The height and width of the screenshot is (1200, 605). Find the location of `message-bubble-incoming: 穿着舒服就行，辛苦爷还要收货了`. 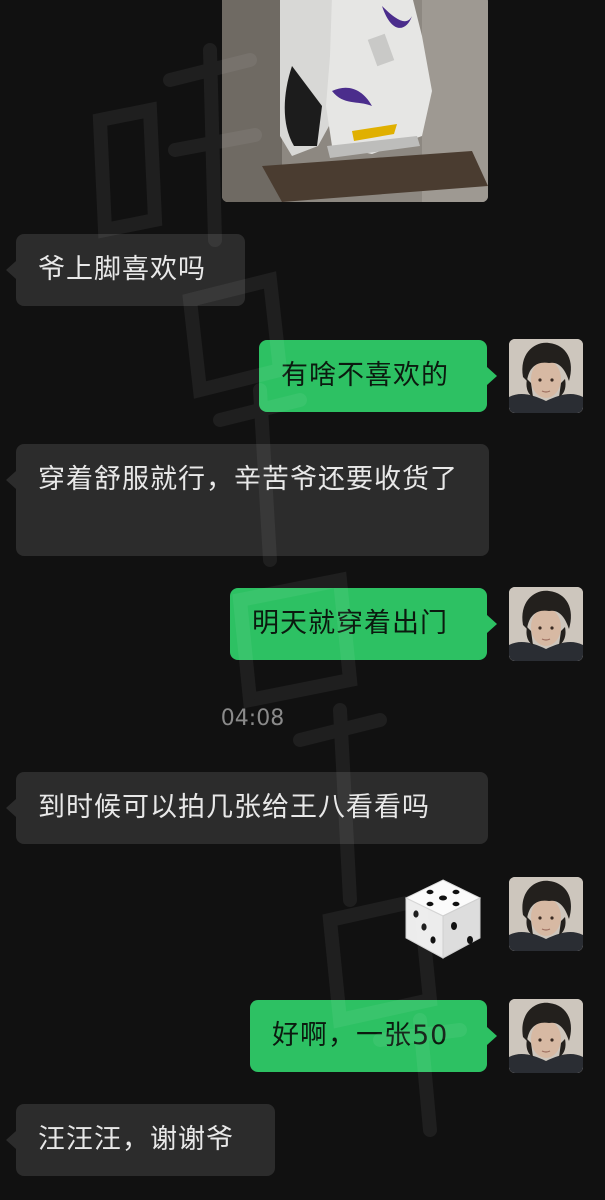

message-bubble-incoming: 穿着舒服就行，辛苦爷还要收货了 is located at coordinates (247, 500).